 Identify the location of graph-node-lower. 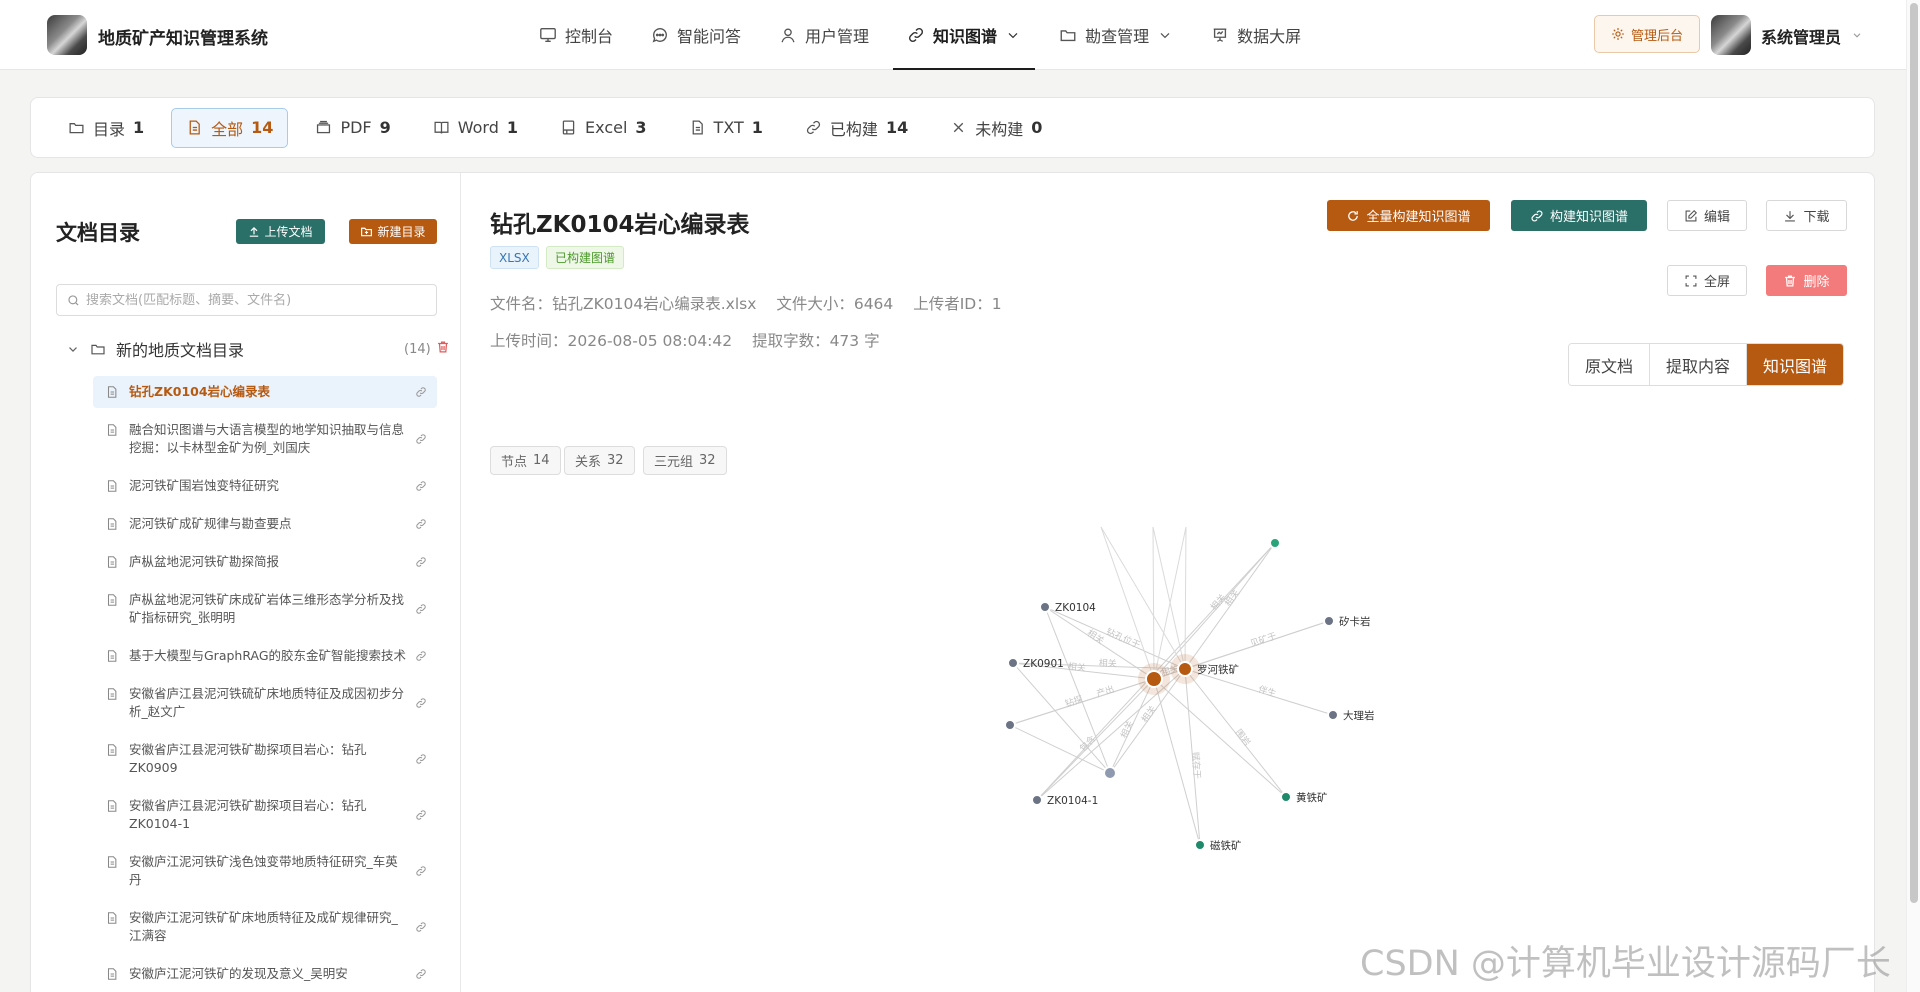
(1110, 773).